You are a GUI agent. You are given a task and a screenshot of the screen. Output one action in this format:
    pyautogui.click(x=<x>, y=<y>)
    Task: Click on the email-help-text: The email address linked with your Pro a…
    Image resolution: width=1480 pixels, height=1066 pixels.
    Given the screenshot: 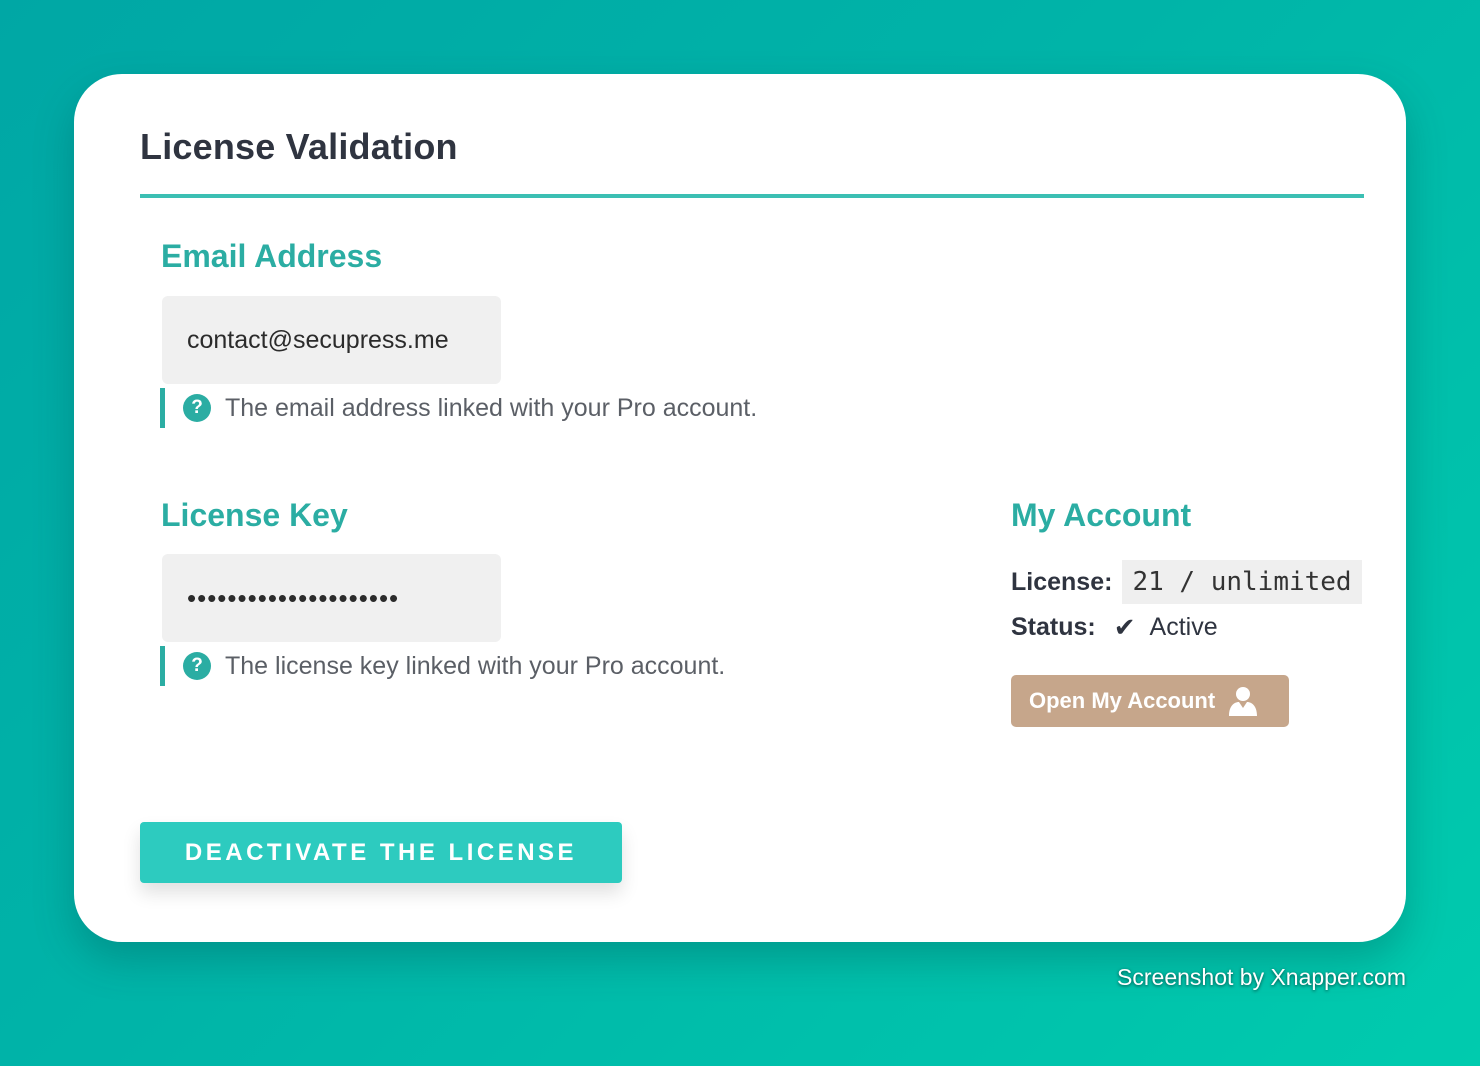 What is the action you would take?
    pyautogui.click(x=491, y=407)
    